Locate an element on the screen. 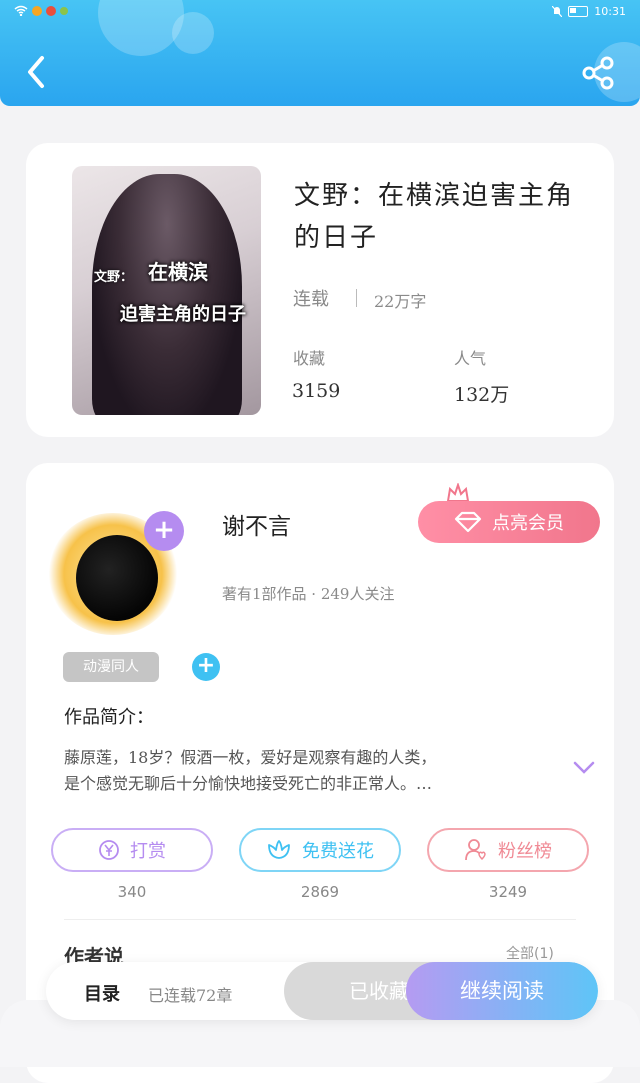  book-word-count: 22万字 is located at coordinates (400, 301).